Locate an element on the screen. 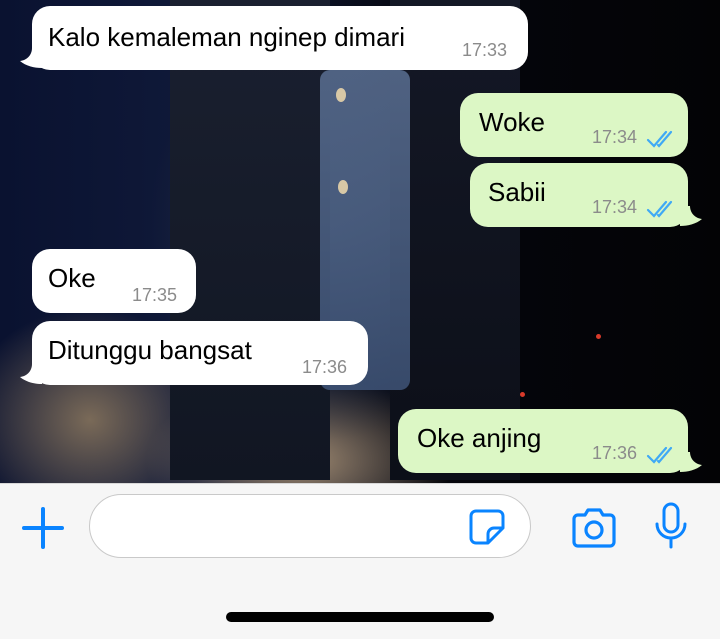 This screenshot has width=720, height=639. message-bubble-incoming: Ditunggu bangsat 17:36 is located at coordinates (200, 353).